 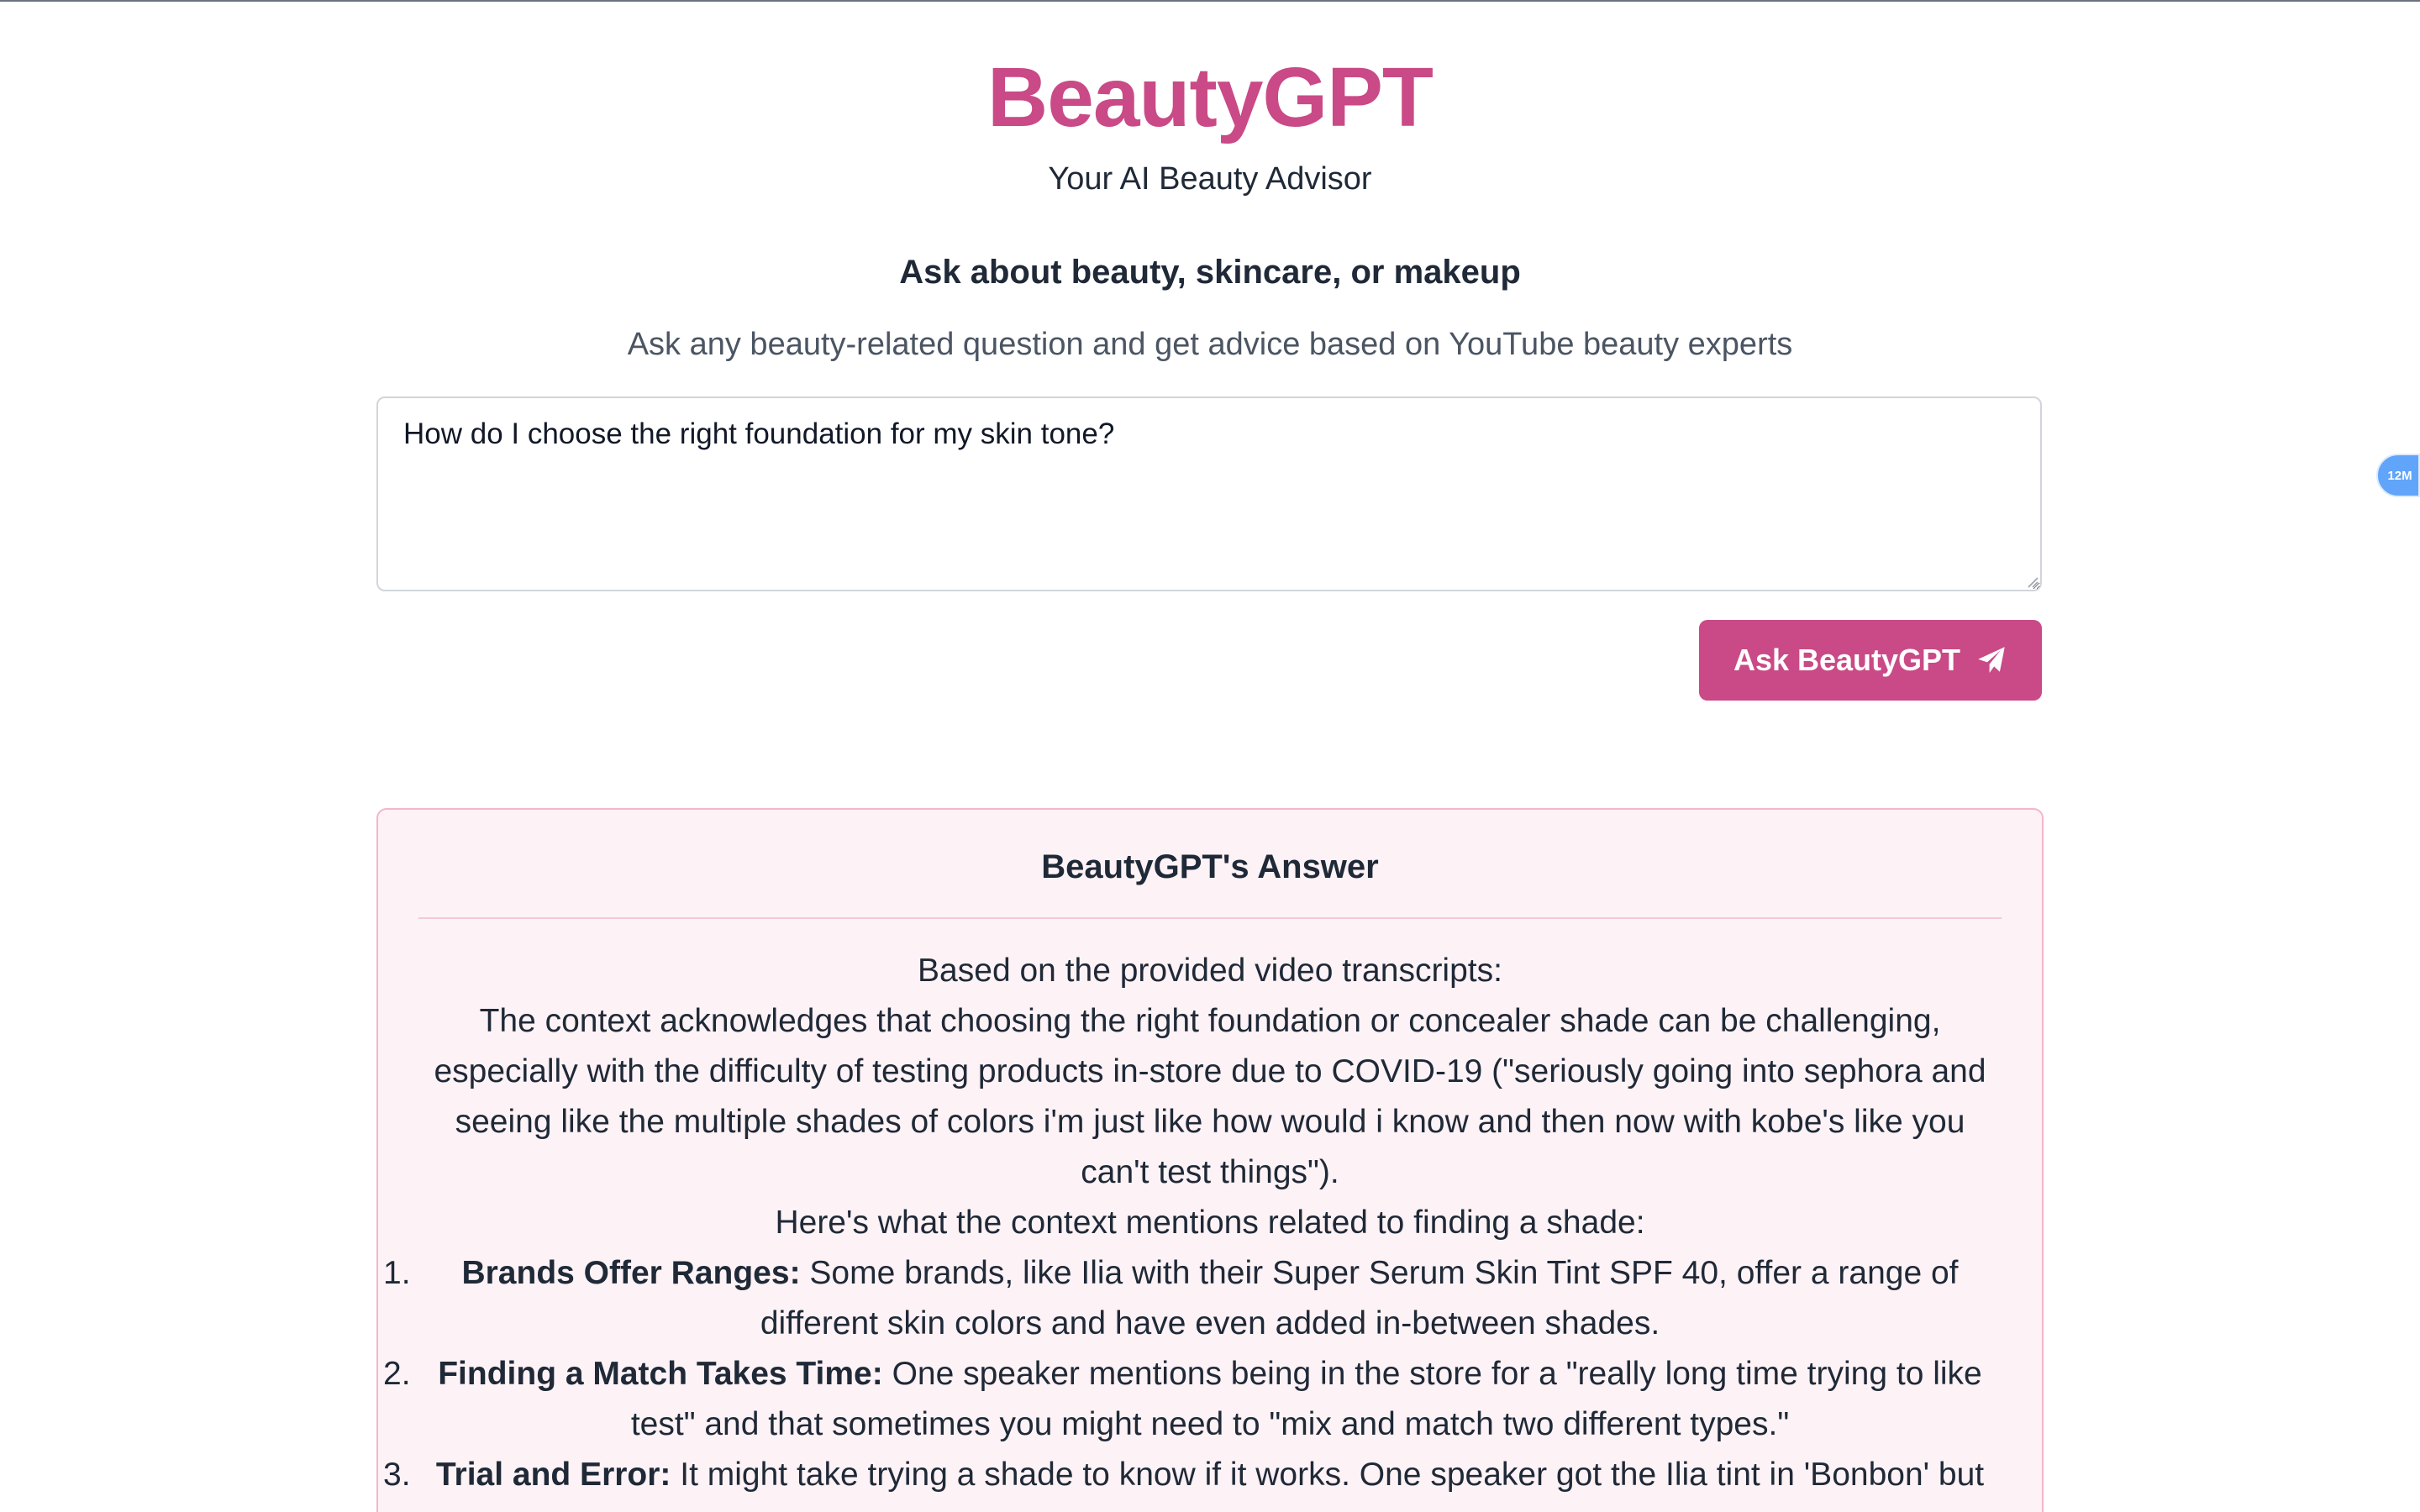 What do you see at coordinates (1847, 660) in the screenshot?
I see `ask-button-label: Ask BeautyGPT` at bounding box center [1847, 660].